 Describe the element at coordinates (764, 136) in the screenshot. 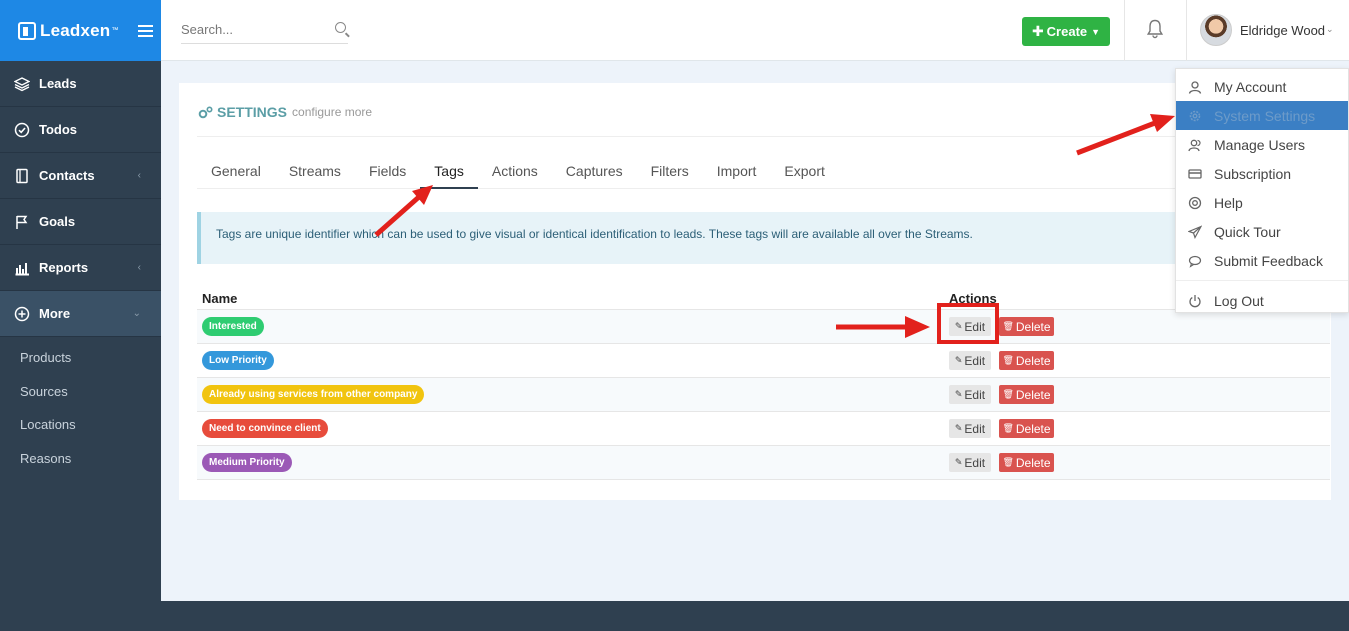

I see `divider` at that location.